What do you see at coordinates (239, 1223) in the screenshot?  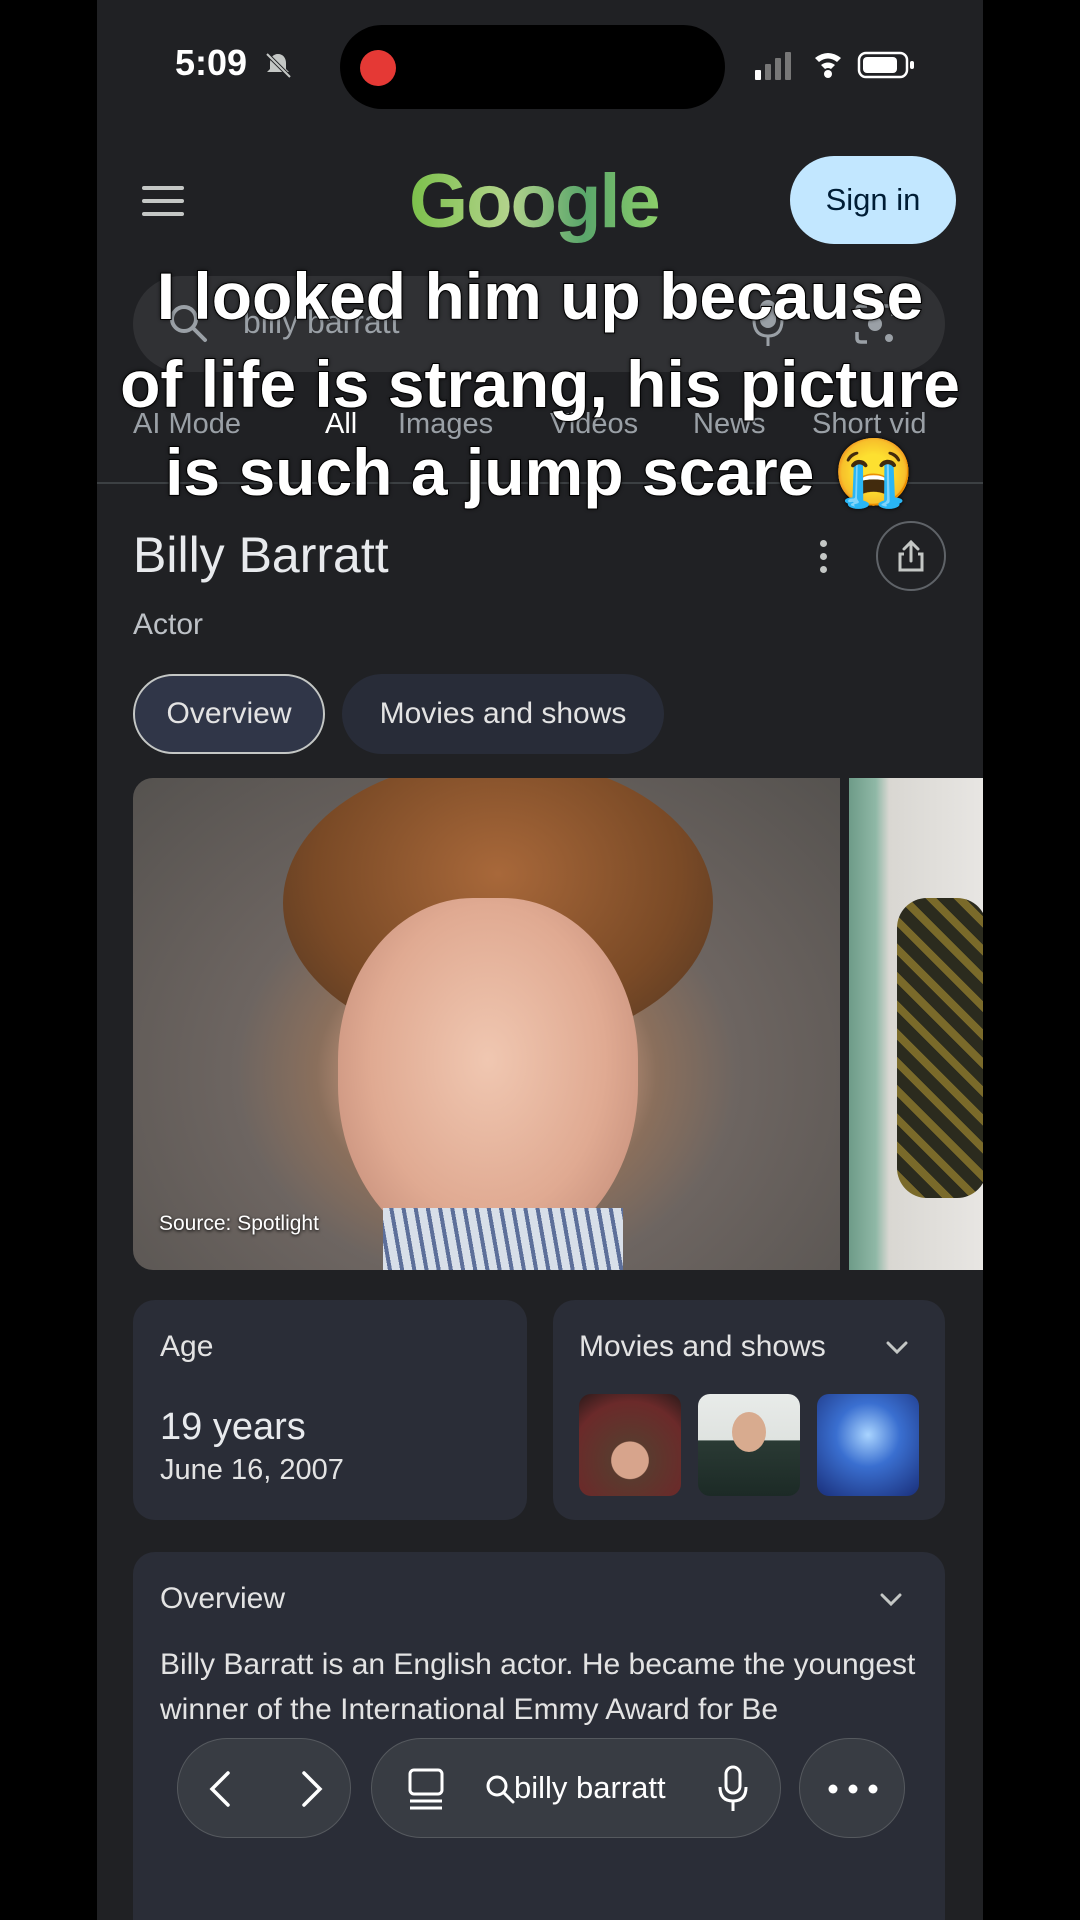 I see `photo-source: Source: Spotlight` at bounding box center [239, 1223].